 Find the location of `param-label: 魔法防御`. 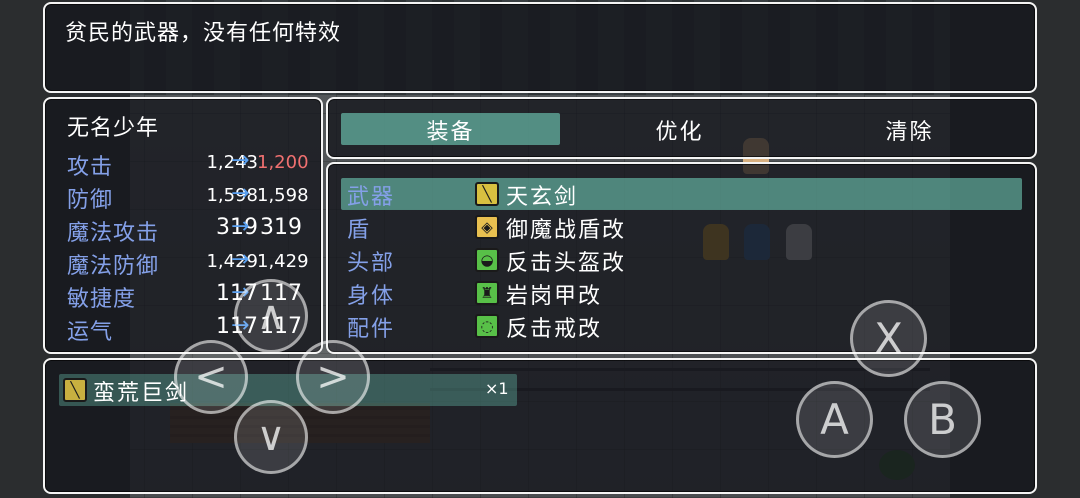

param-label: 魔法防御 is located at coordinates (113, 266).